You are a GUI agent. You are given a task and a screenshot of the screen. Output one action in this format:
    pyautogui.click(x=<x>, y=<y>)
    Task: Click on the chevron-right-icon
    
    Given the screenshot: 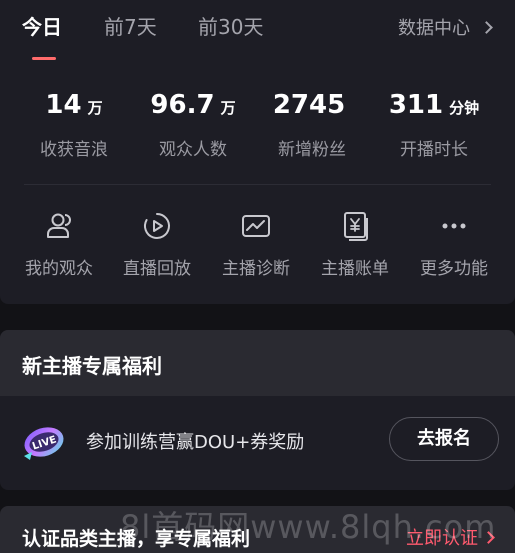 What is the action you would take?
    pyautogui.click(x=486, y=27)
    